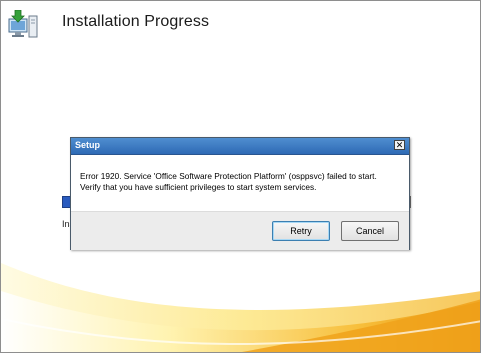 This screenshot has height=353, width=481. Describe the element at coordinates (240, 230) in the screenshot. I see `dialog-footer: Retry Cancel` at that location.